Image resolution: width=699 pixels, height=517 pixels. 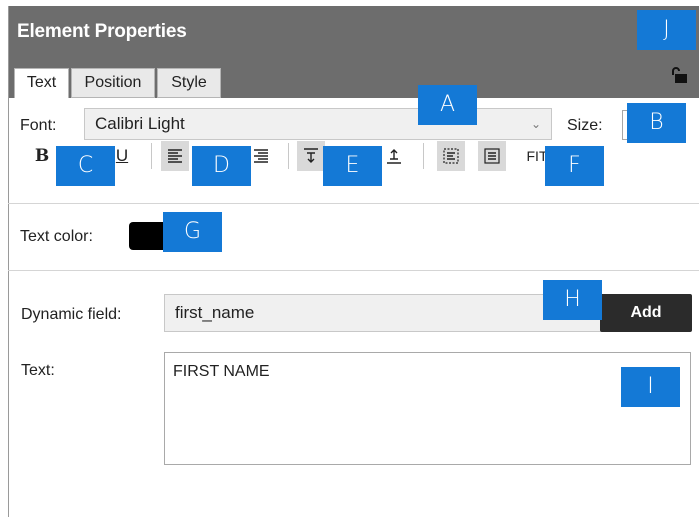 What do you see at coordinates (447, 105) in the screenshot?
I see `tag-a: A` at bounding box center [447, 105].